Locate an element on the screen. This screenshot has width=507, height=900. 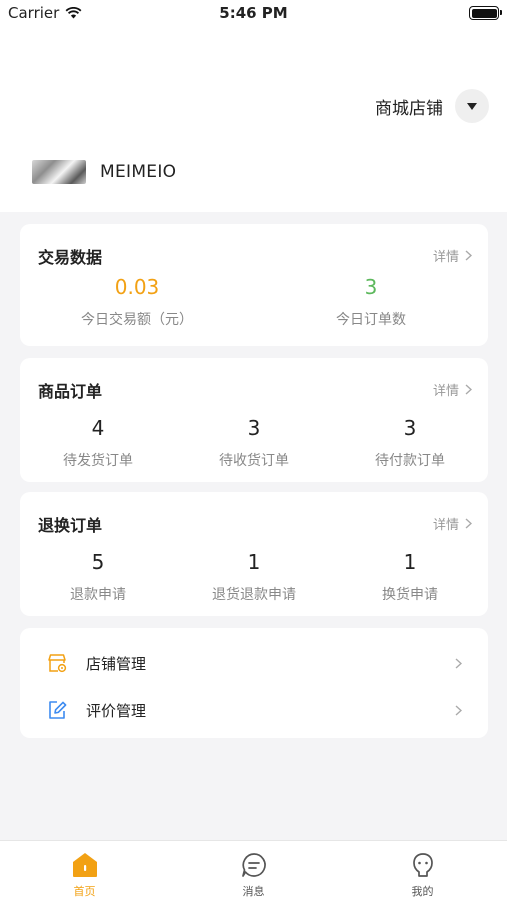
caret-down-icon is located at coordinates (472, 106).